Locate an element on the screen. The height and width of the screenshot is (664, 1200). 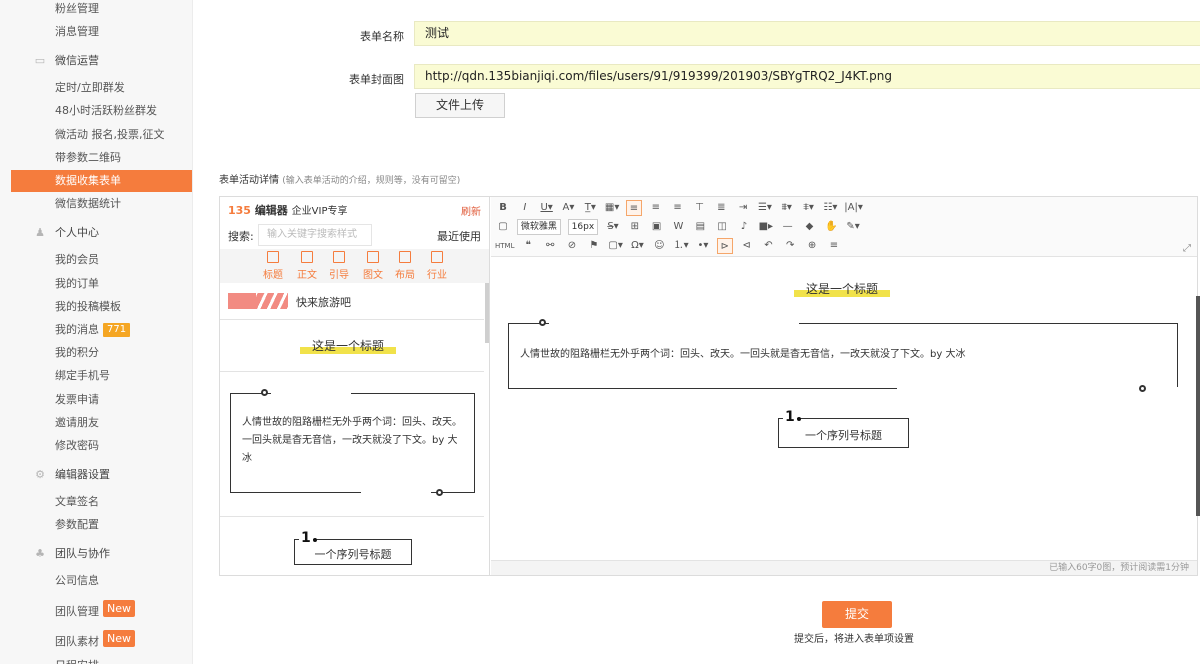
ordered-list-icon: ⒈▾ is located at coordinates (681, 246).